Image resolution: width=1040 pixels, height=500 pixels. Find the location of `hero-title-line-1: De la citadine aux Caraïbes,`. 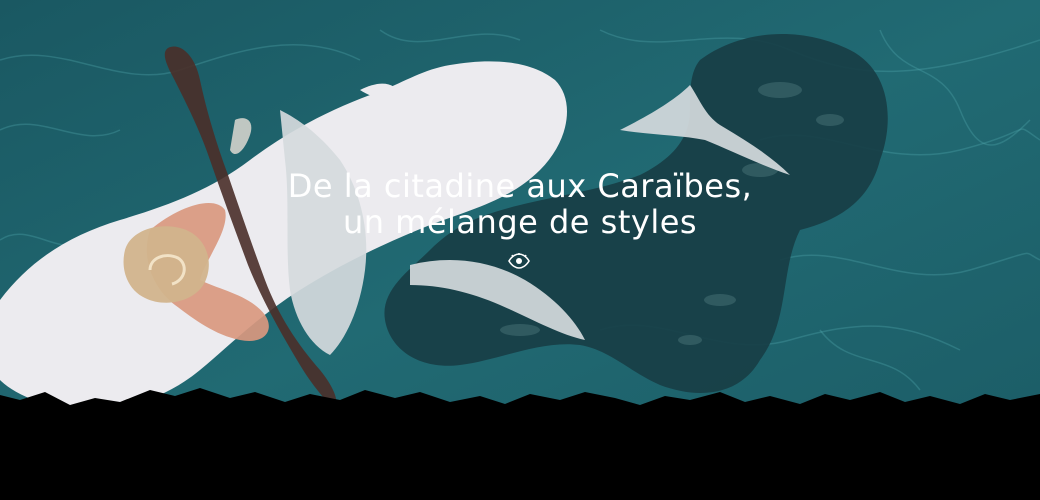

hero-title-line-1: De la citadine aux Caraïbes, is located at coordinates (520, 186).